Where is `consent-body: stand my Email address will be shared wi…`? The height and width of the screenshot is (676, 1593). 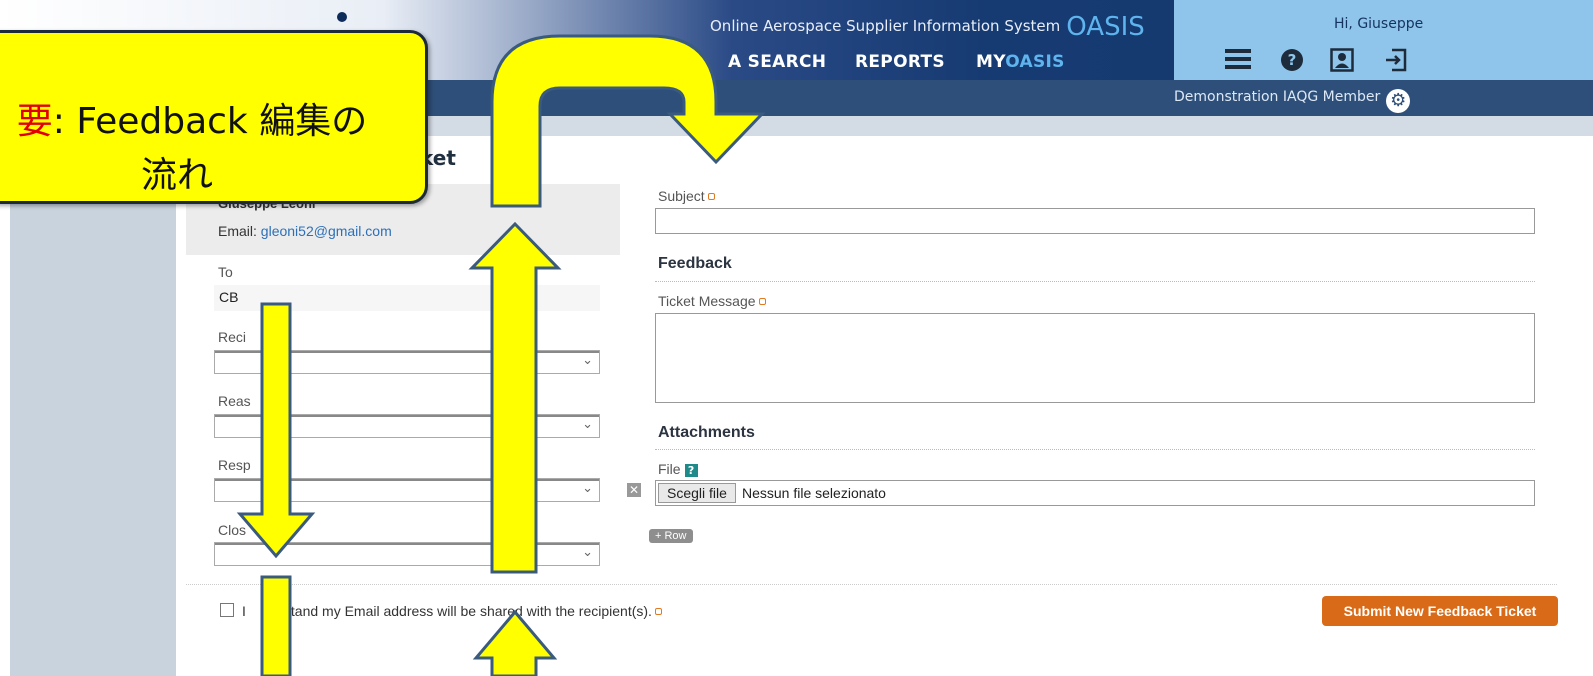 consent-body: stand my Email address will be shared wi… is located at coordinates (467, 611).